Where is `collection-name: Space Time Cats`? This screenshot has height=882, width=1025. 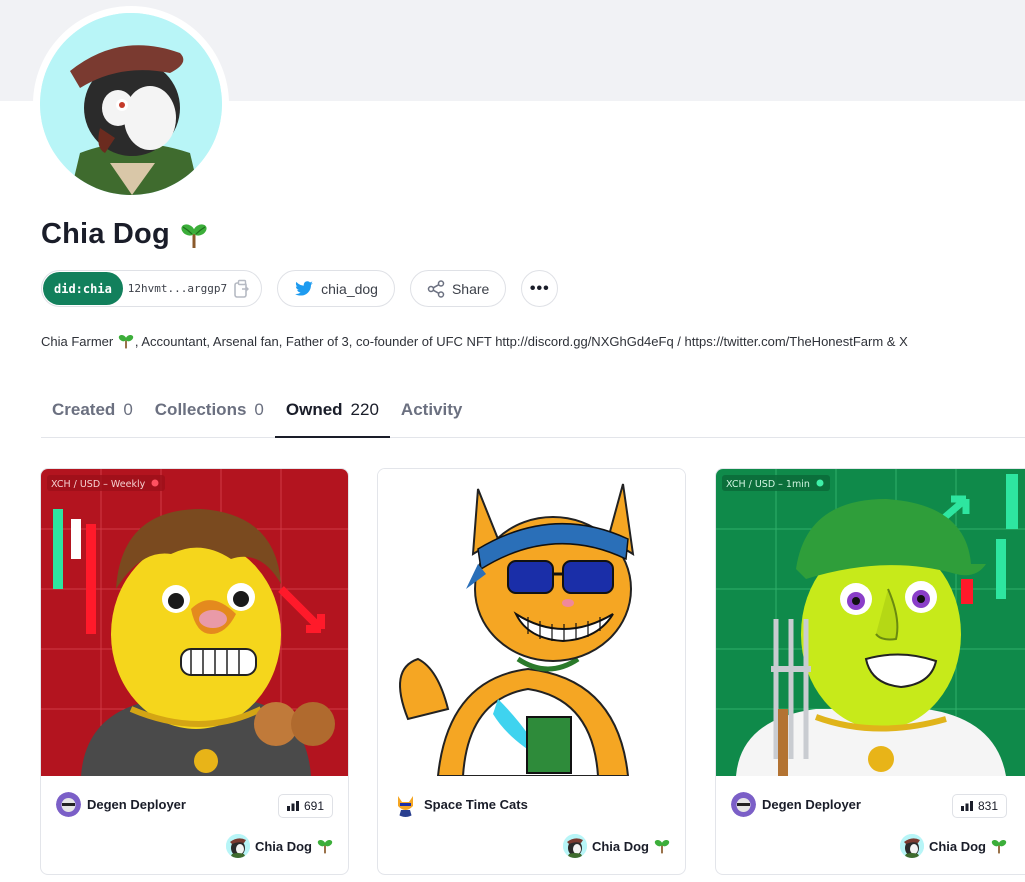 collection-name: Space Time Cats is located at coordinates (476, 804).